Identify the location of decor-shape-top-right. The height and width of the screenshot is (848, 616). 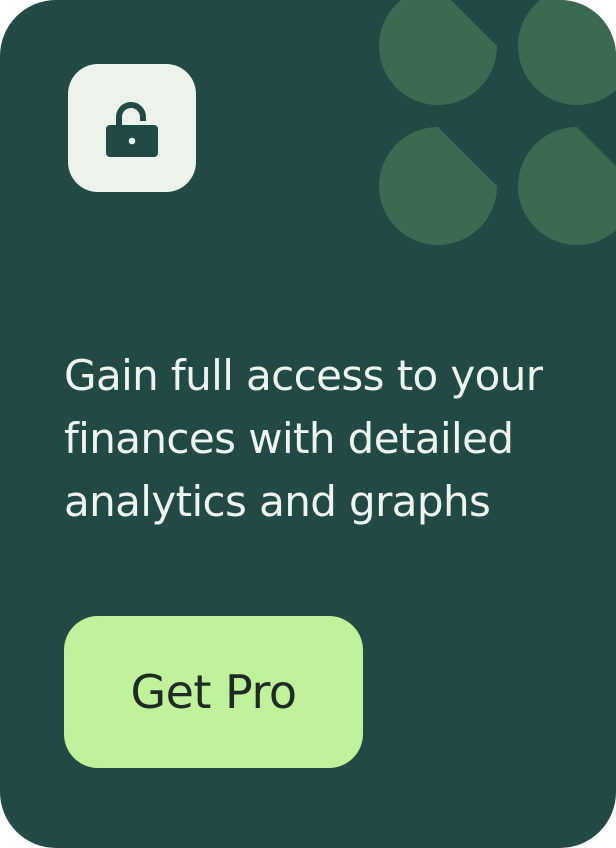
(567, 52).